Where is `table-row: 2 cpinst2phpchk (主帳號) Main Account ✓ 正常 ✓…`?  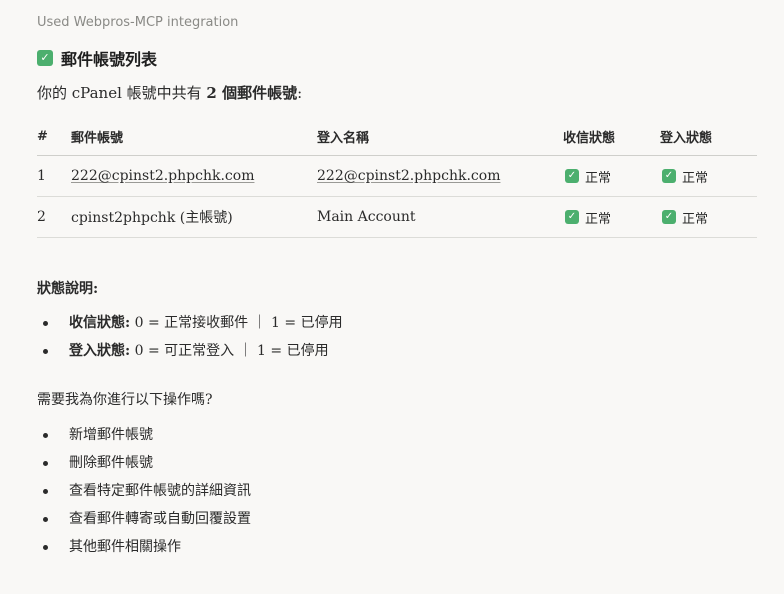
table-row: 2 cpinst2phpchk (主帳號) Main Account ✓ 正常 ✓… is located at coordinates (397, 217).